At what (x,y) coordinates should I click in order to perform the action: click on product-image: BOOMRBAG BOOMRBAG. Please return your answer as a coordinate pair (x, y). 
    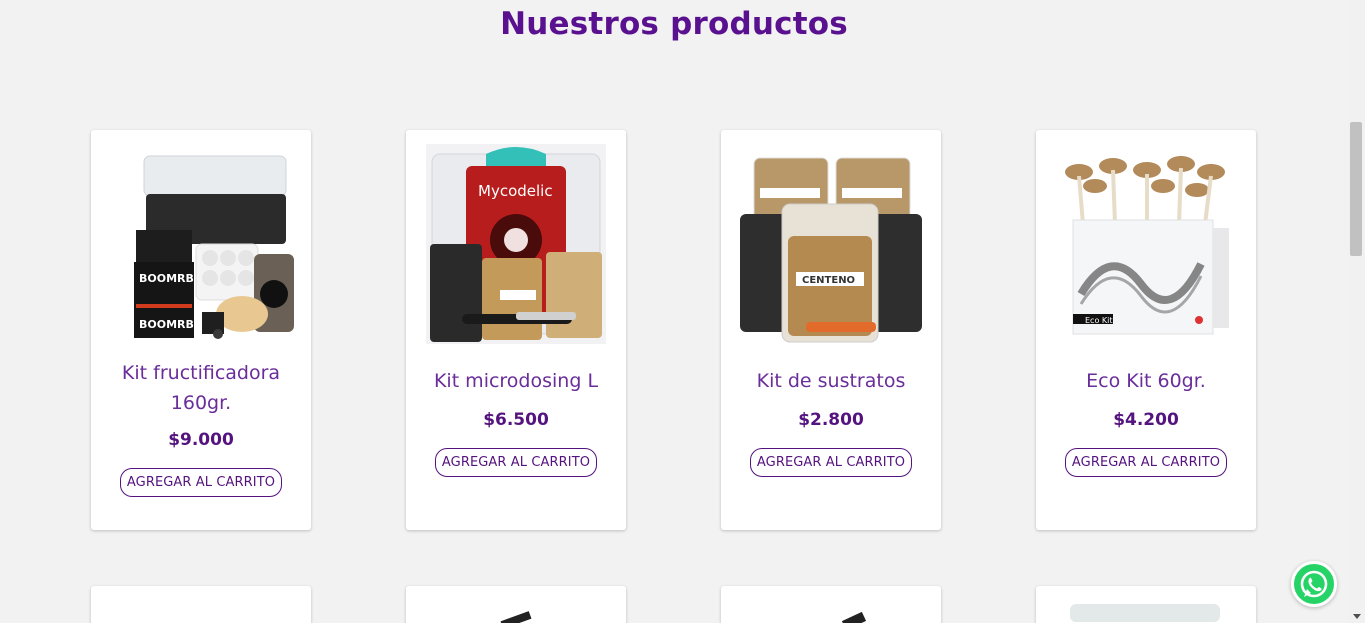
    Looking at the image, I should click on (201, 244).